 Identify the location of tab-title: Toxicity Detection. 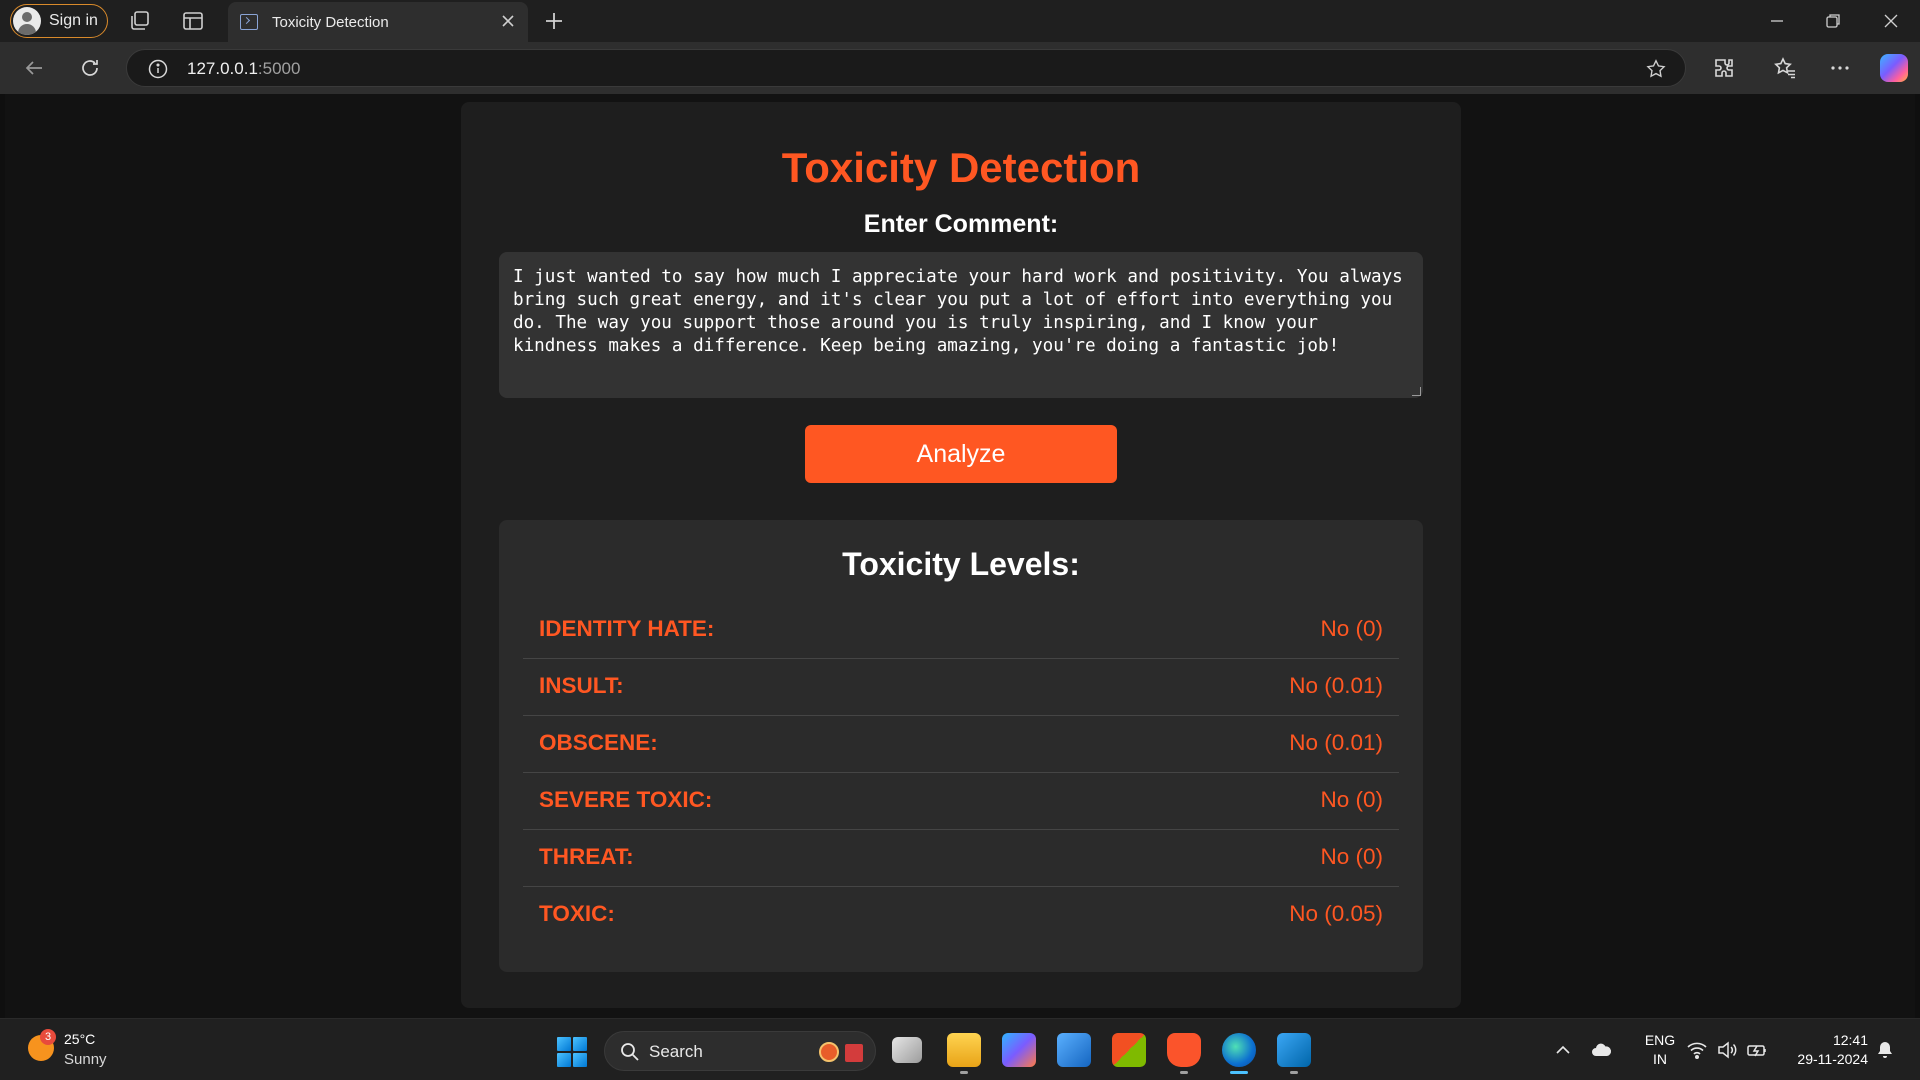
(330, 22).